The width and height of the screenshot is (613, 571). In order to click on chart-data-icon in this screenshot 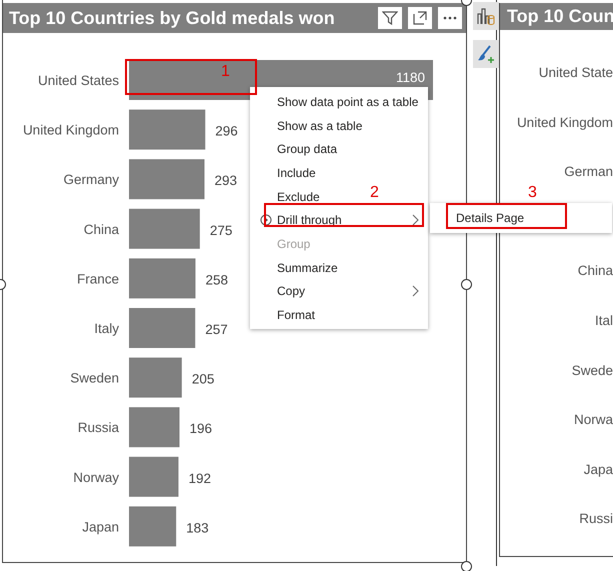, I will do `click(486, 16)`.